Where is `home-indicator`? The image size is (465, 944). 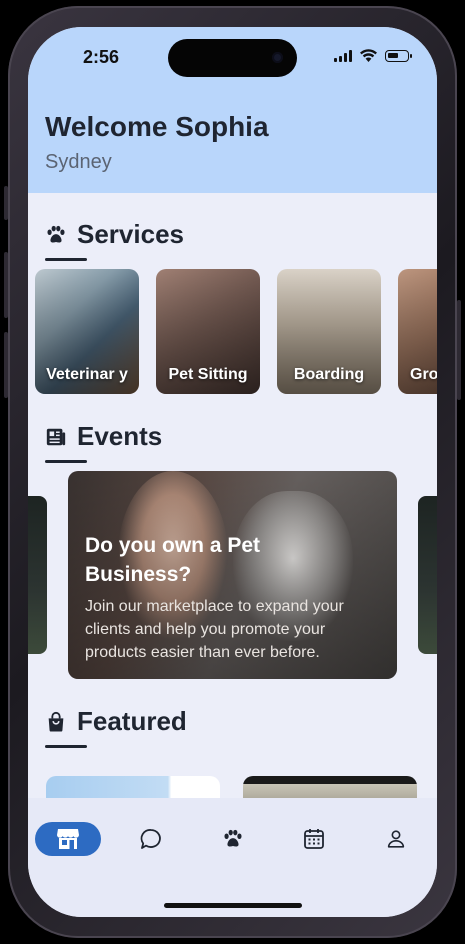 home-indicator is located at coordinates (233, 905).